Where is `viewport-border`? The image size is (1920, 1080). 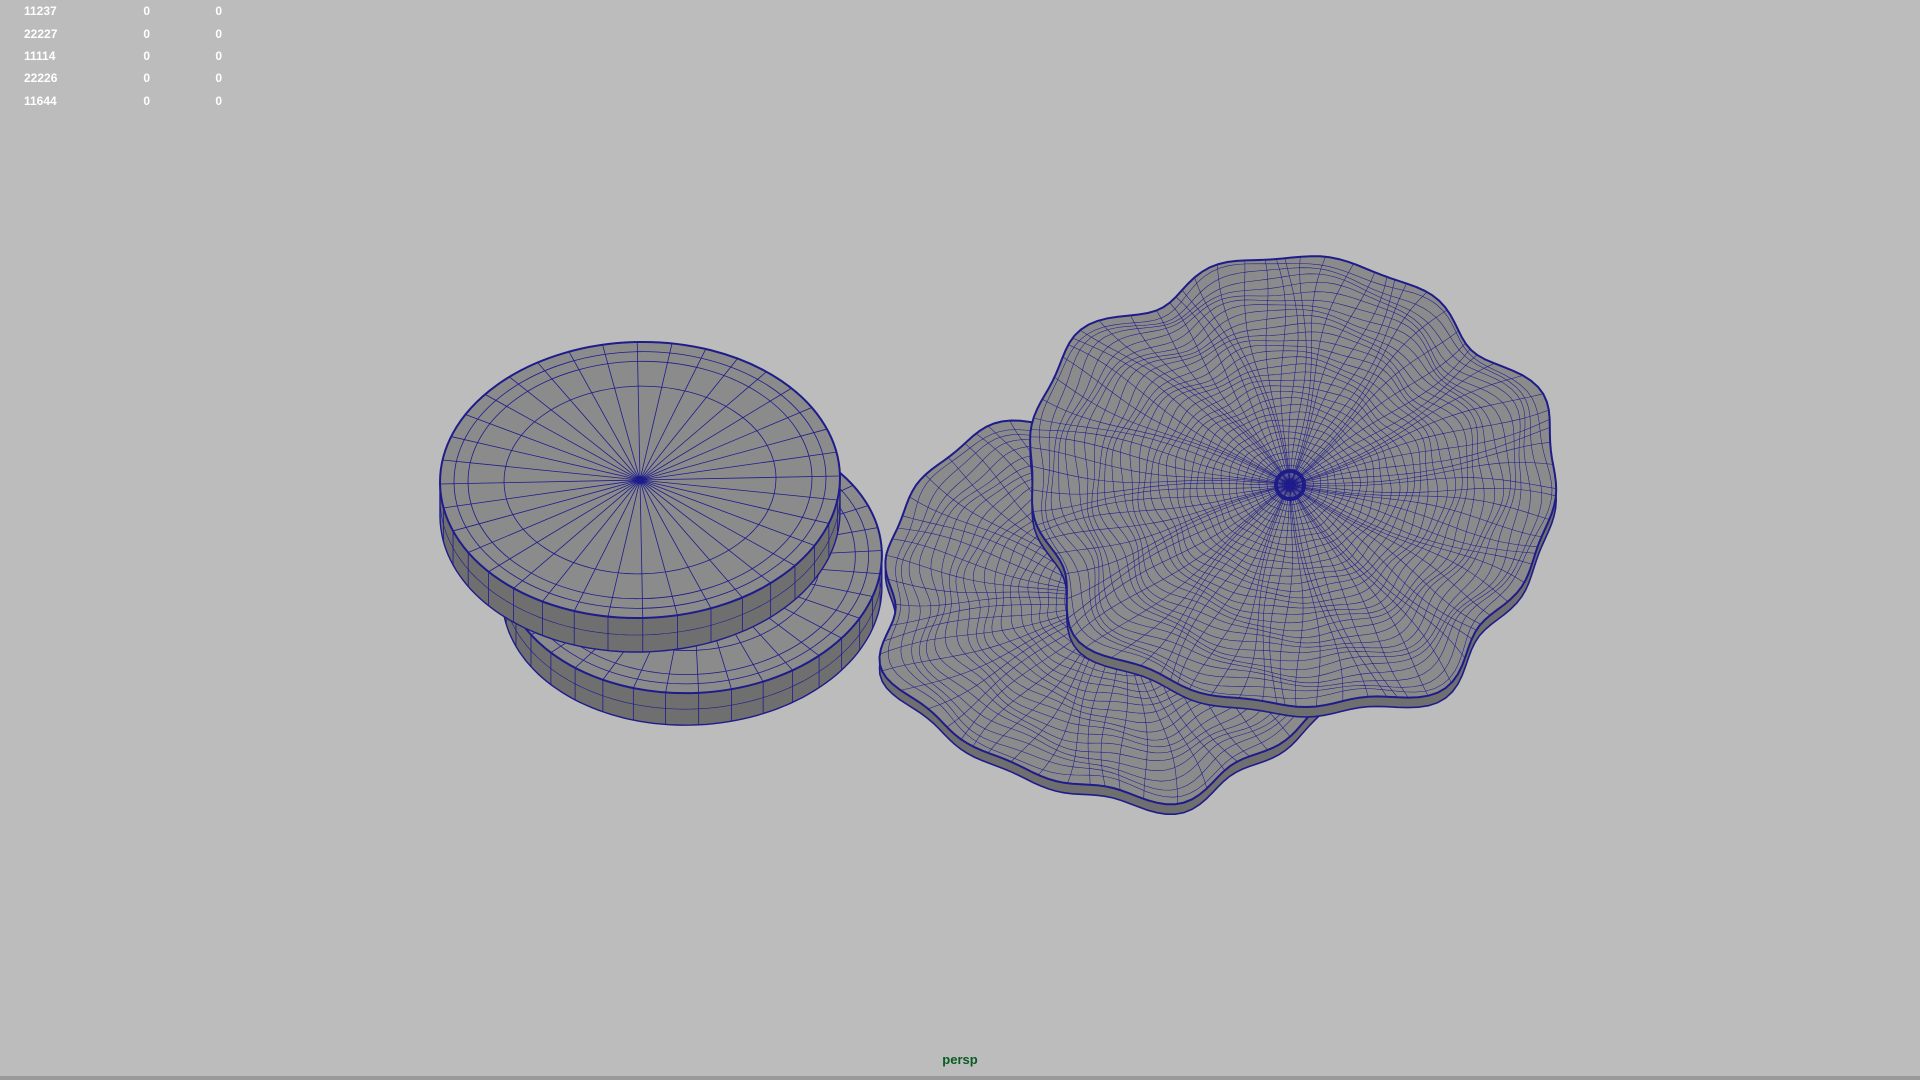 viewport-border is located at coordinates (960, 1078).